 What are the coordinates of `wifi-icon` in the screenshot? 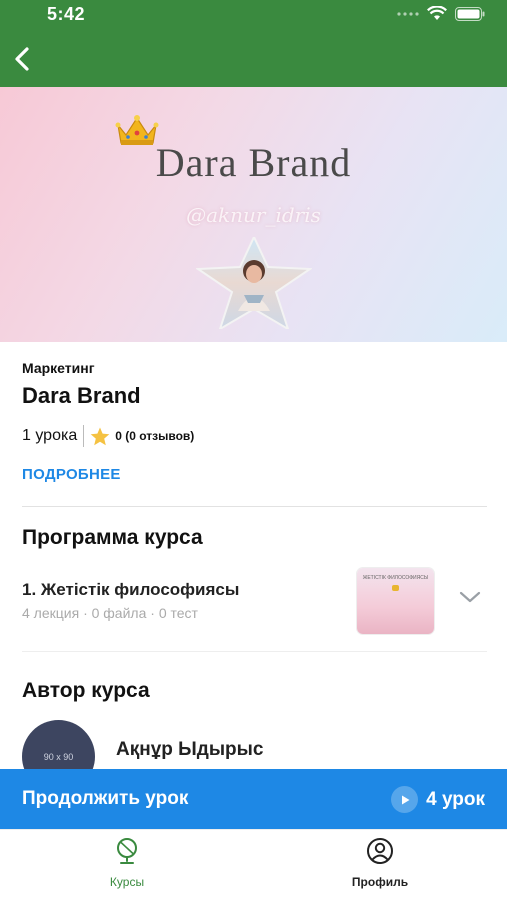 It's located at (437, 13).